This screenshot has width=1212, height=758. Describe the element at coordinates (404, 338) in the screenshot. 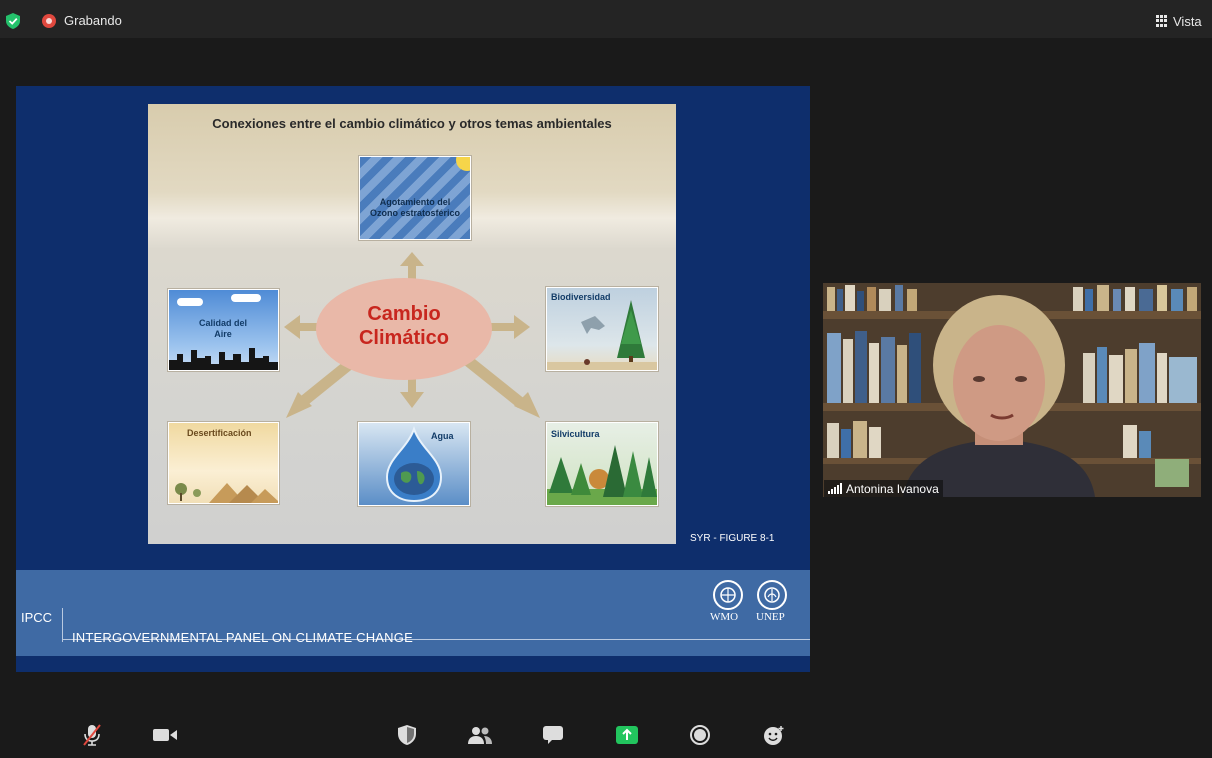

I see `center-label-line2: Climático` at that location.